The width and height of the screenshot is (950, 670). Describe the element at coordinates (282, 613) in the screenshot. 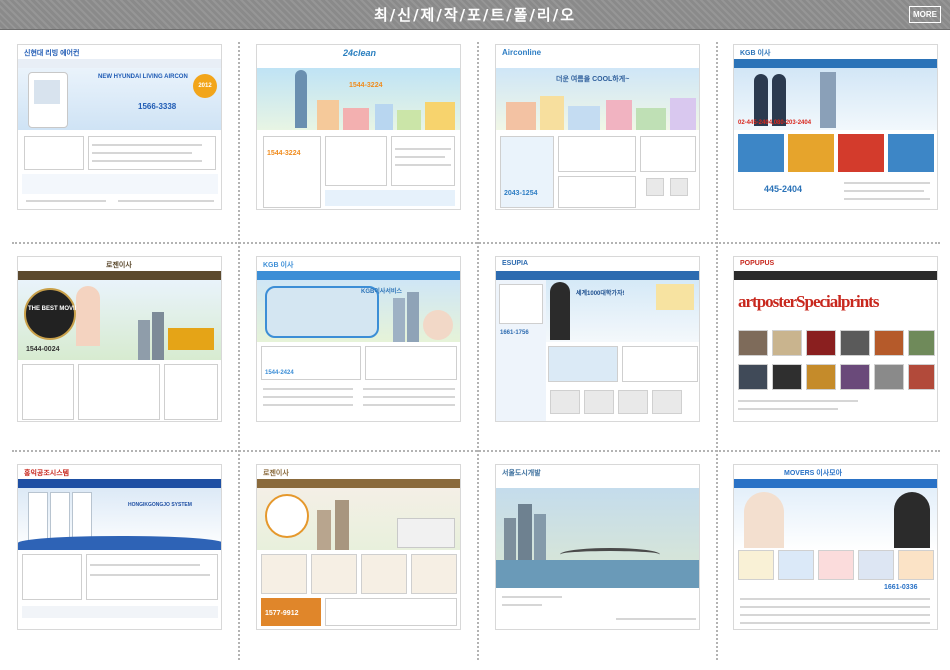

I see `phone-number: 1577-9912` at that location.